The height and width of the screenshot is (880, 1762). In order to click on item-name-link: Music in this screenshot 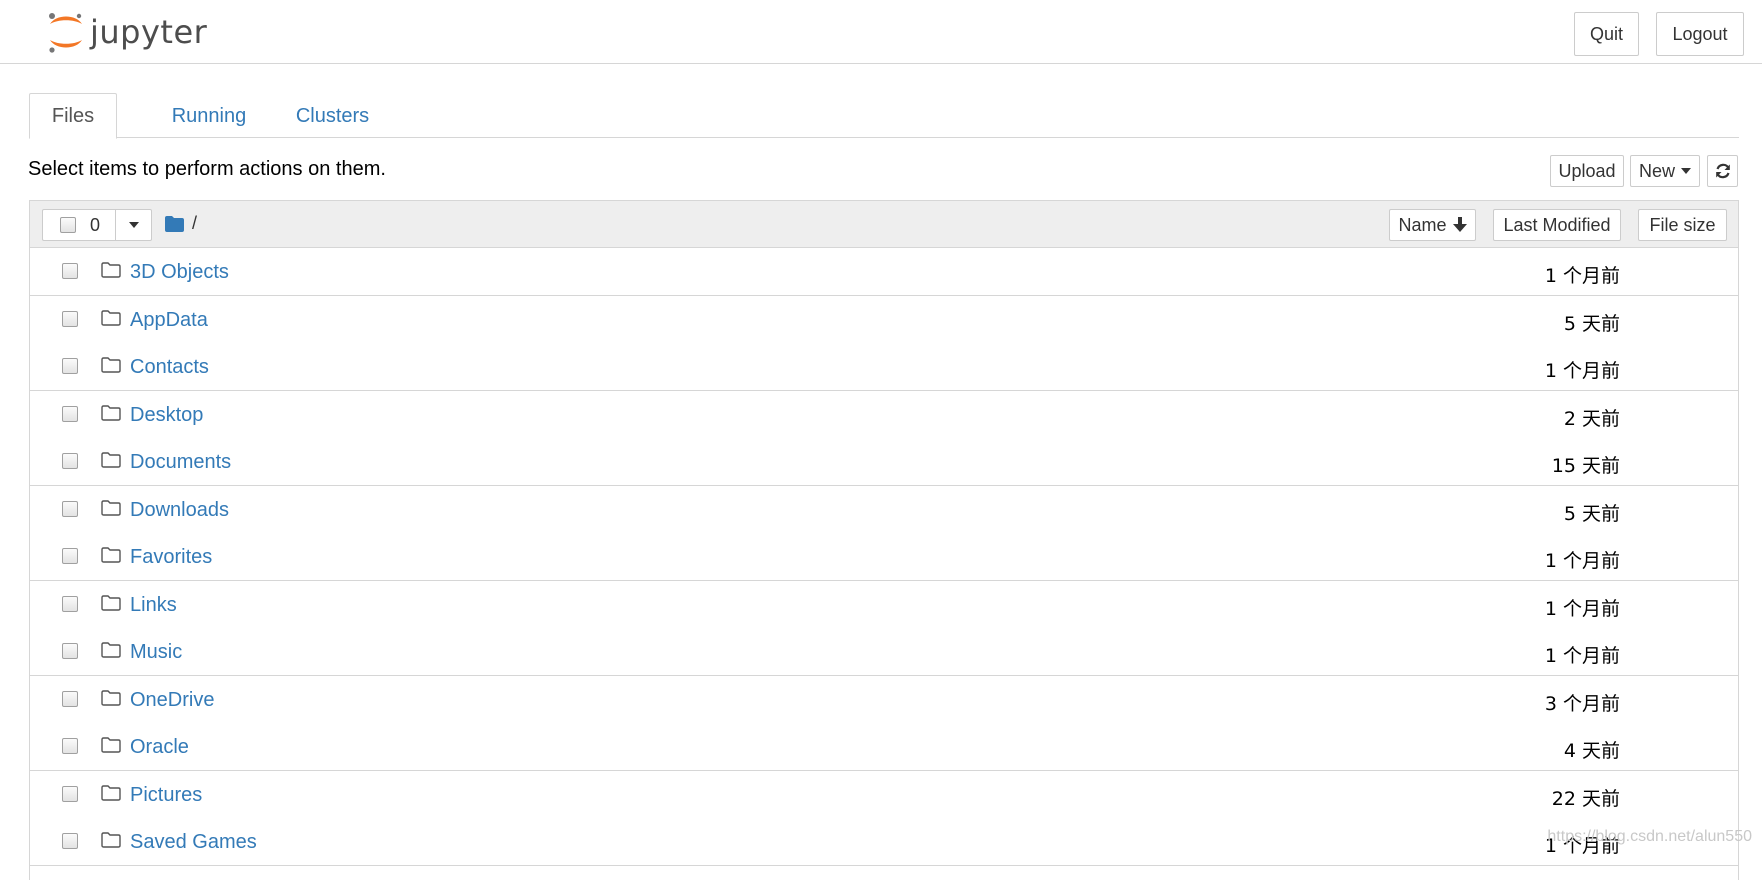, I will do `click(156, 652)`.